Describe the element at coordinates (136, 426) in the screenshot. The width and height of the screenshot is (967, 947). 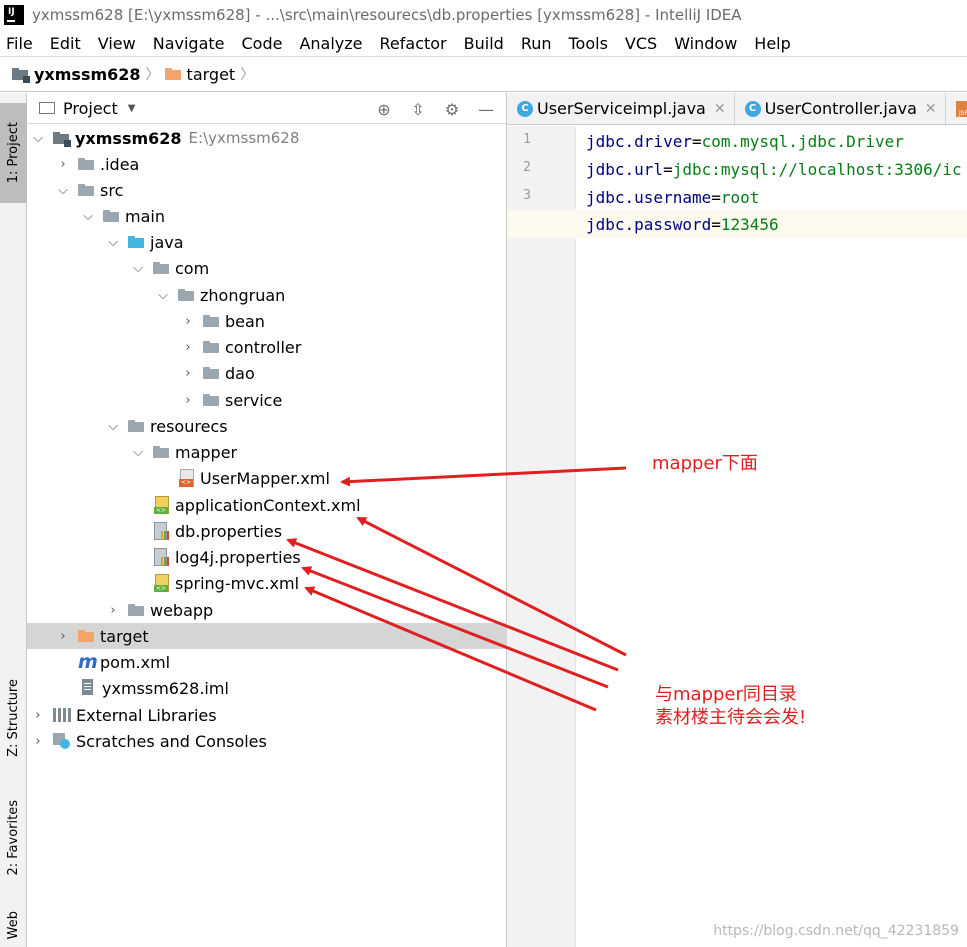
I see `resources-folder-icon` at that location.